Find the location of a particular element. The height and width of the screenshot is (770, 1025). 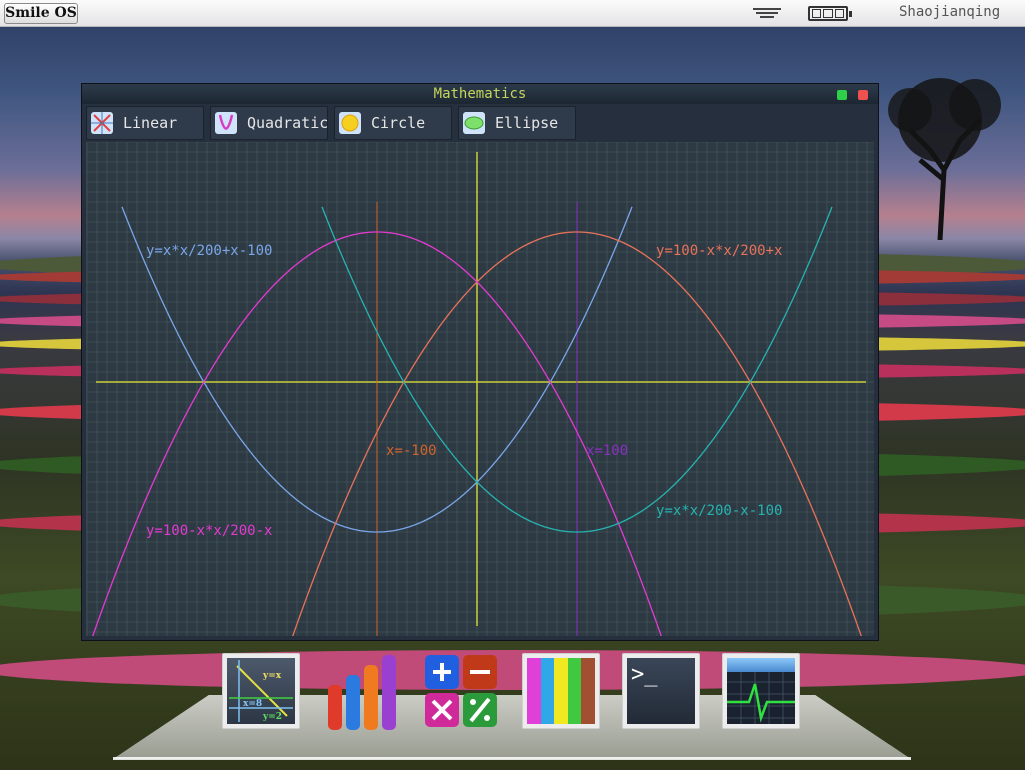

svg-text: y=2 is located at coordinates (272, 717).